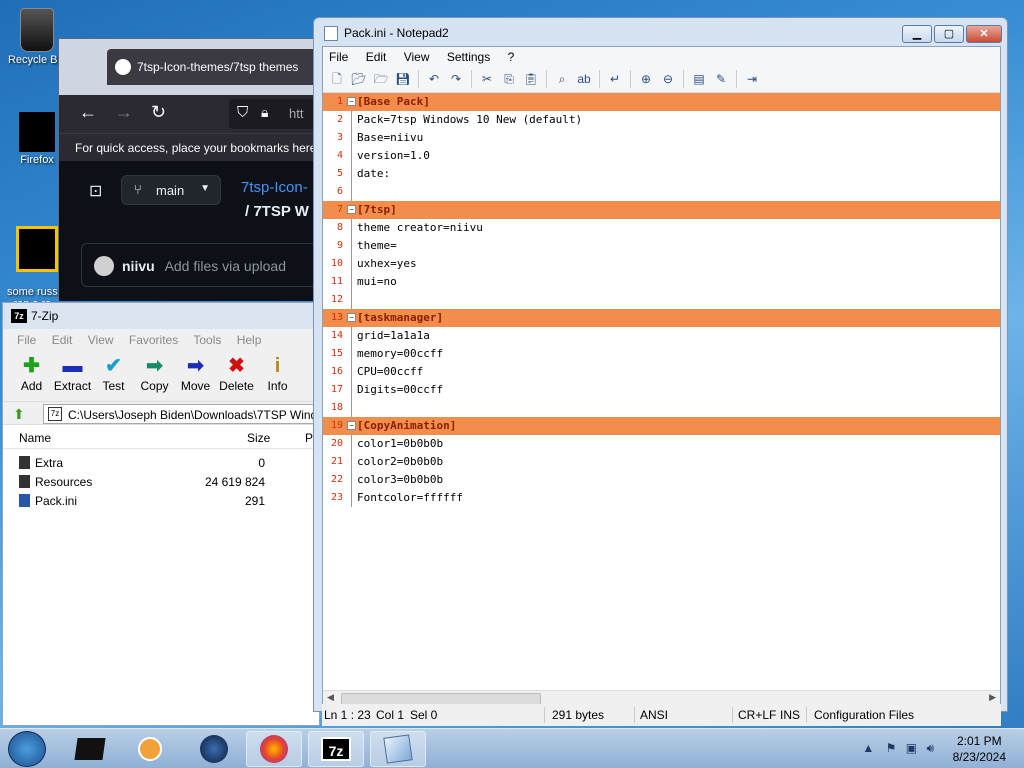 The height and width of the screenshot is (768, 1024). Describe the element at coordinates (757, 715) in the screenshot. I see `status-eol: CR+LF` at that location.